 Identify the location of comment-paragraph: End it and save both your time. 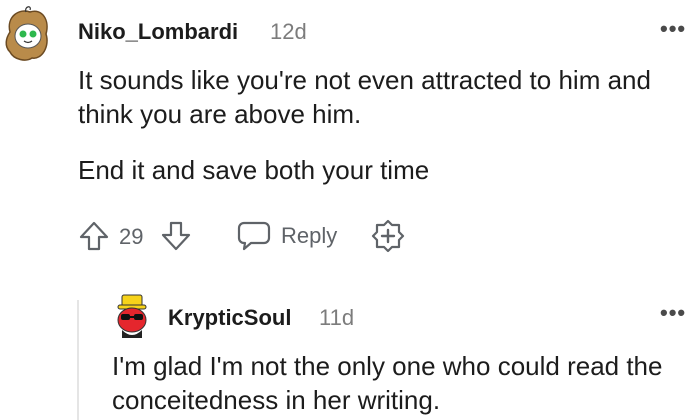
(254, 170).